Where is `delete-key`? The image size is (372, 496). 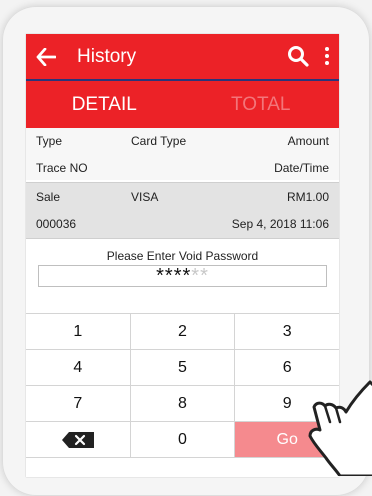
delete-key is located at coordinates (78, 439).